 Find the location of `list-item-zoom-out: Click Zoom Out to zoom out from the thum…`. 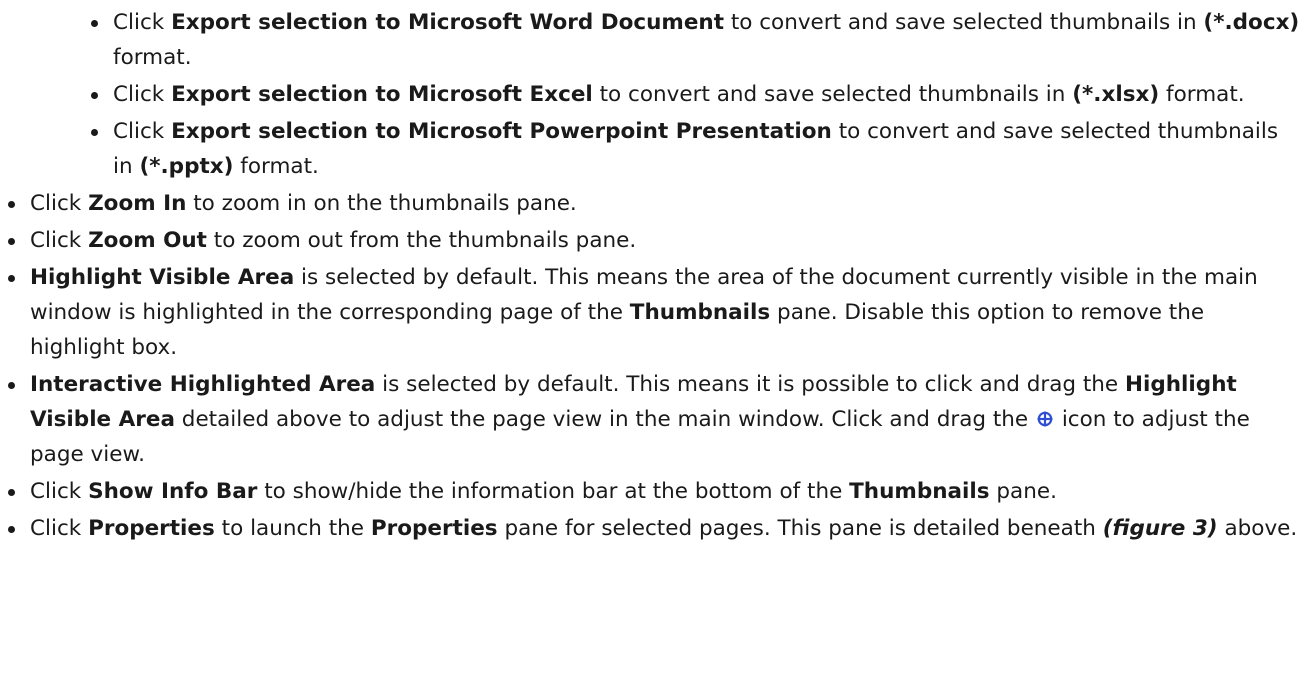

list-item-zoom-out: Click Zoom Out to zoom out from the thum… is located at coordinates (654, 240).